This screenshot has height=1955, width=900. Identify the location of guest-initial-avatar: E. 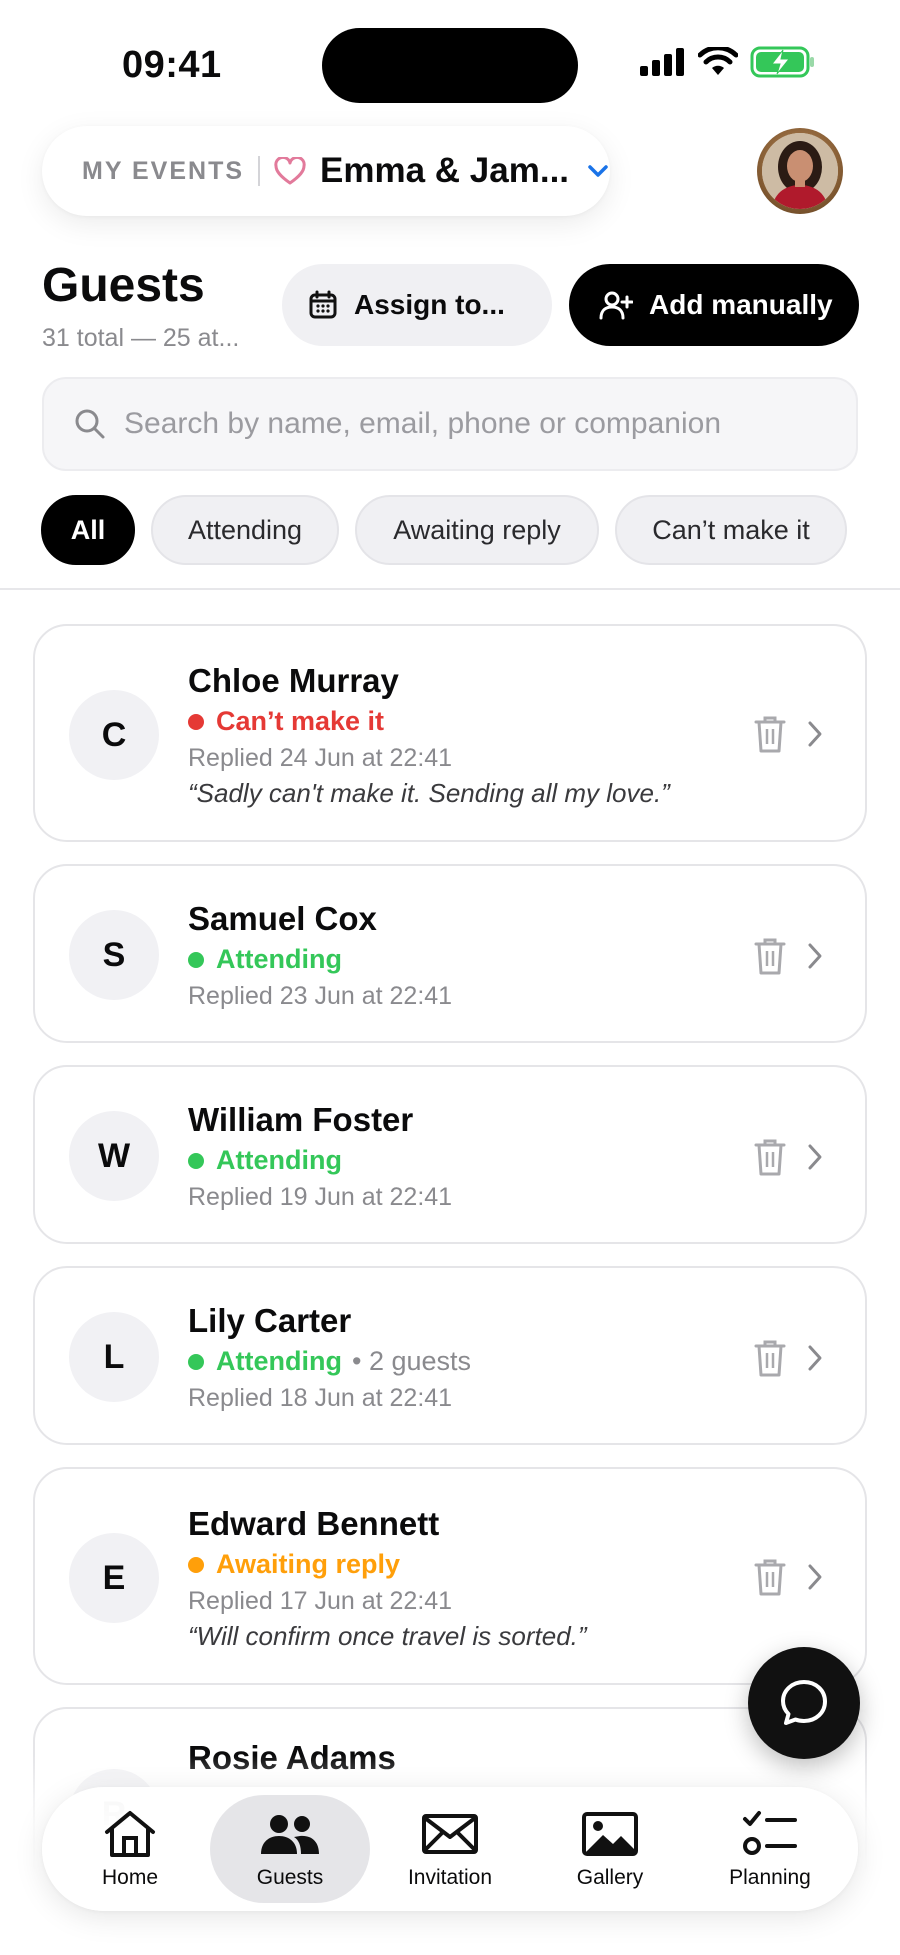
(114, 1578).